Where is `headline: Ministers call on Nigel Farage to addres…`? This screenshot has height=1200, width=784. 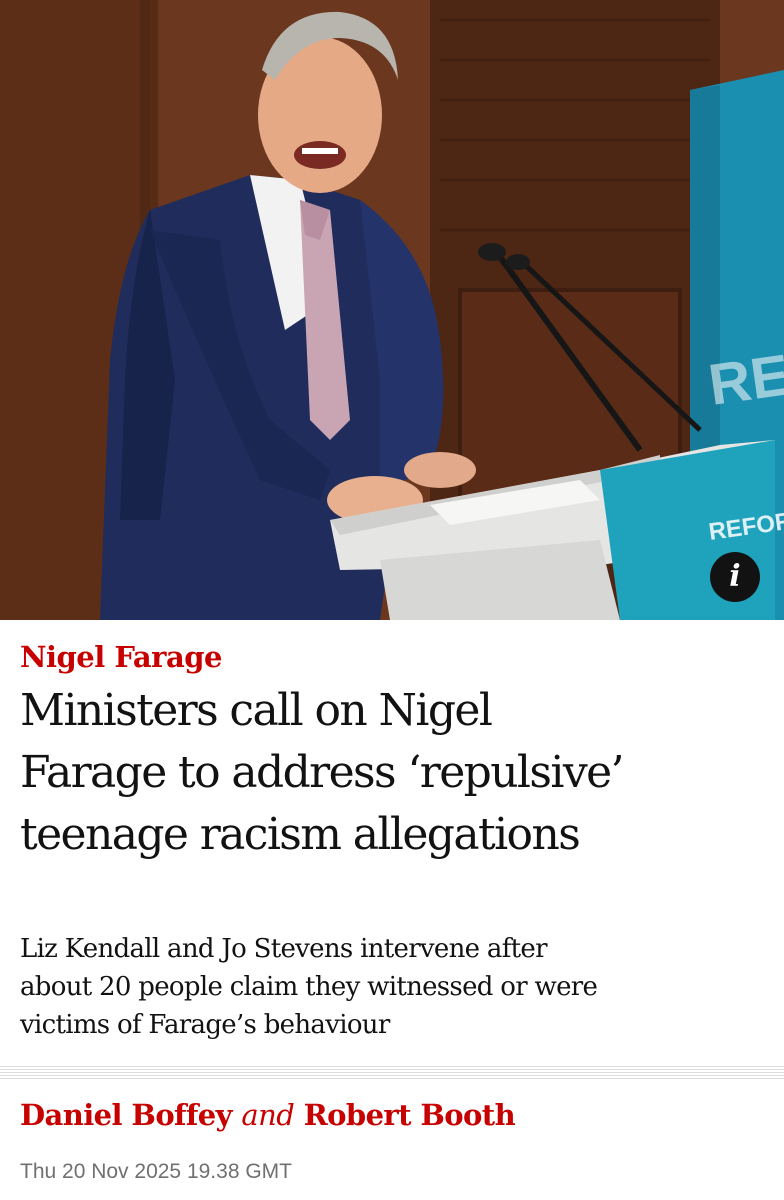 headline: Ministers call on Nigel Farage to addres… is located at coordinates (392, 773).